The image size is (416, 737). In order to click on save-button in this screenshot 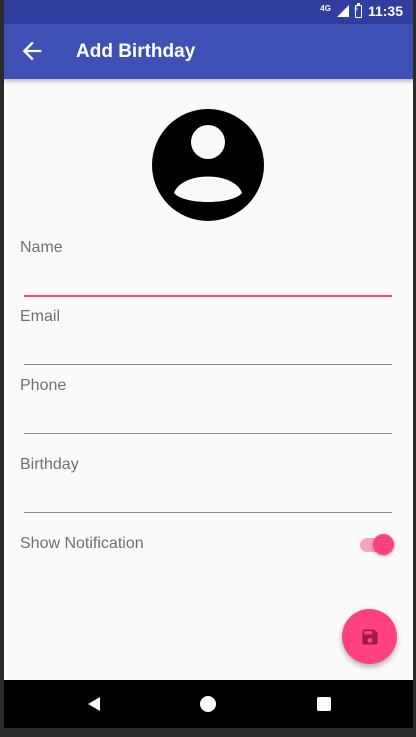, I will do `click(369, 636)`.